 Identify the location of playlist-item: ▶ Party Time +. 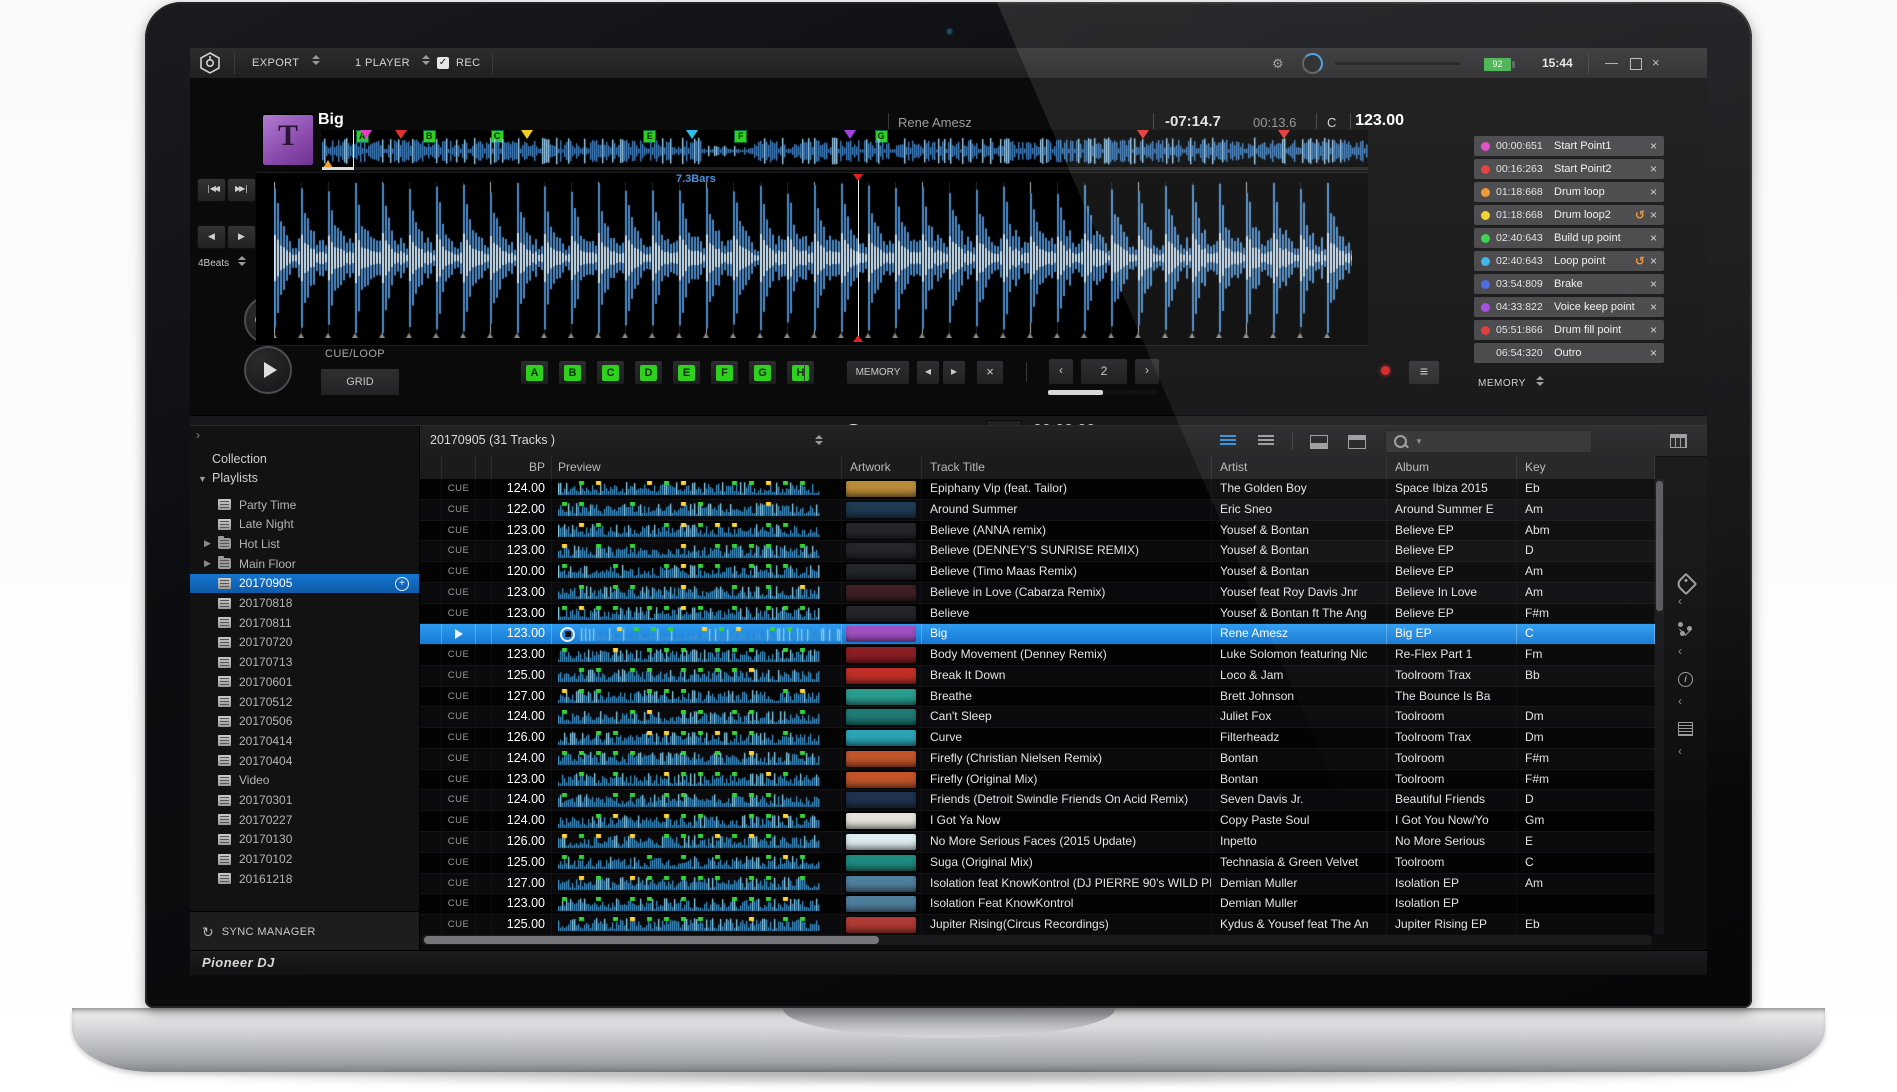
(304, 504).